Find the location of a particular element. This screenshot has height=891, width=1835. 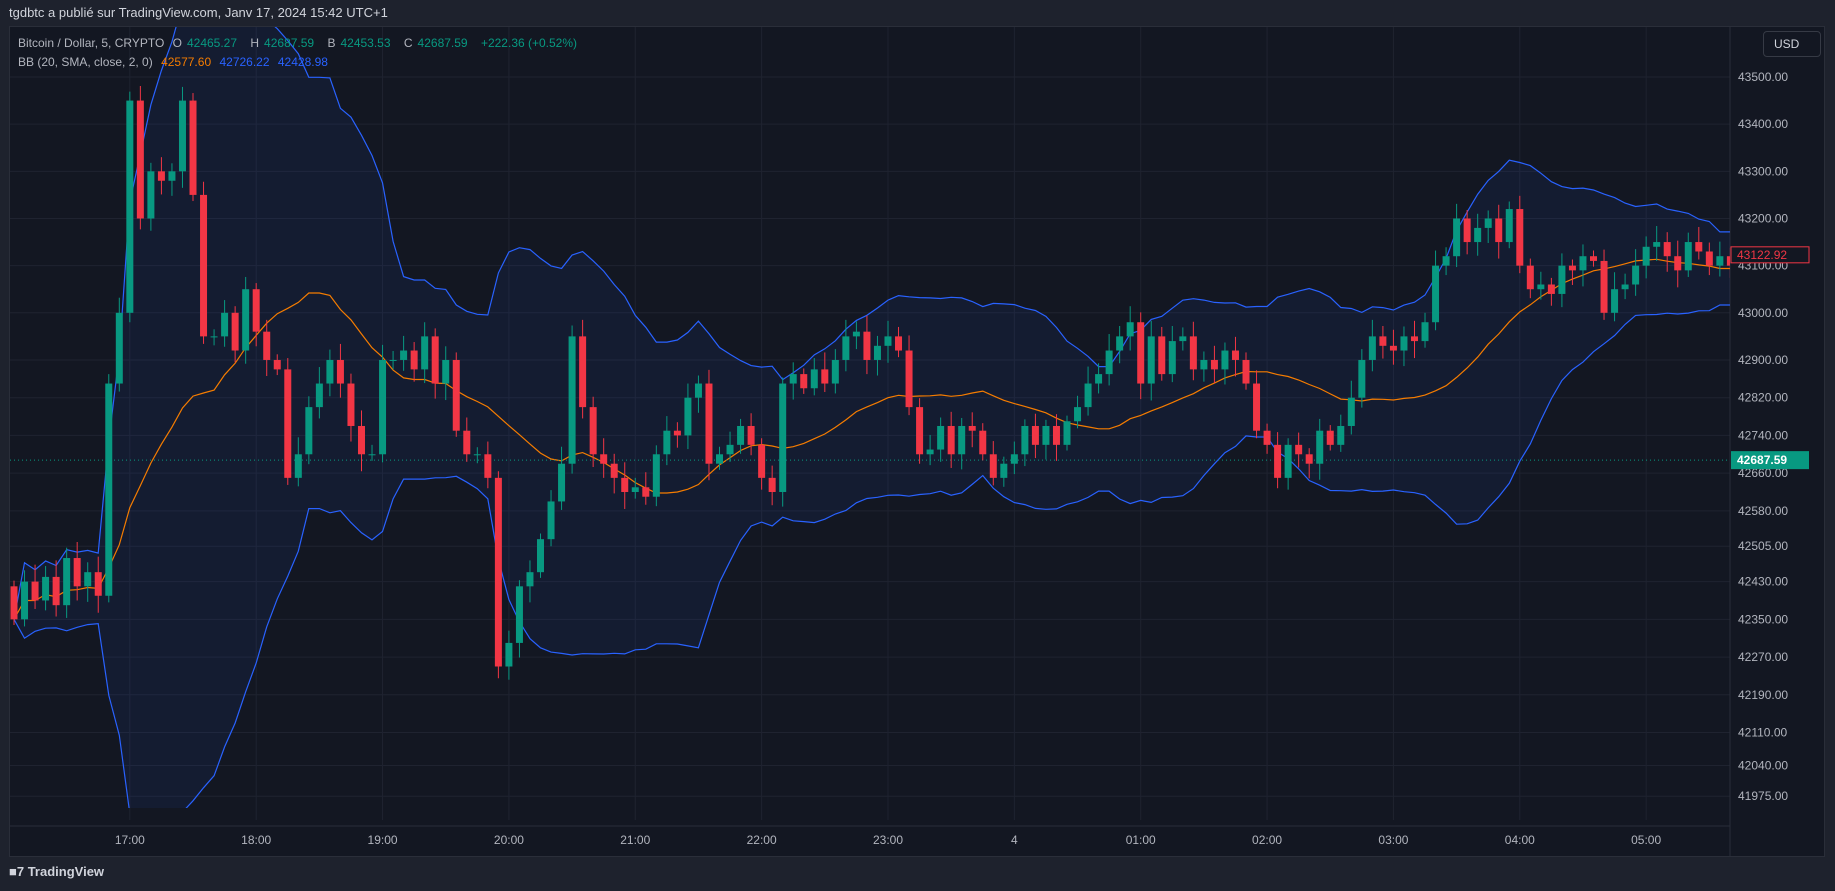

bb-upper-value: 42726.22 is located at coordinates (244, 62).